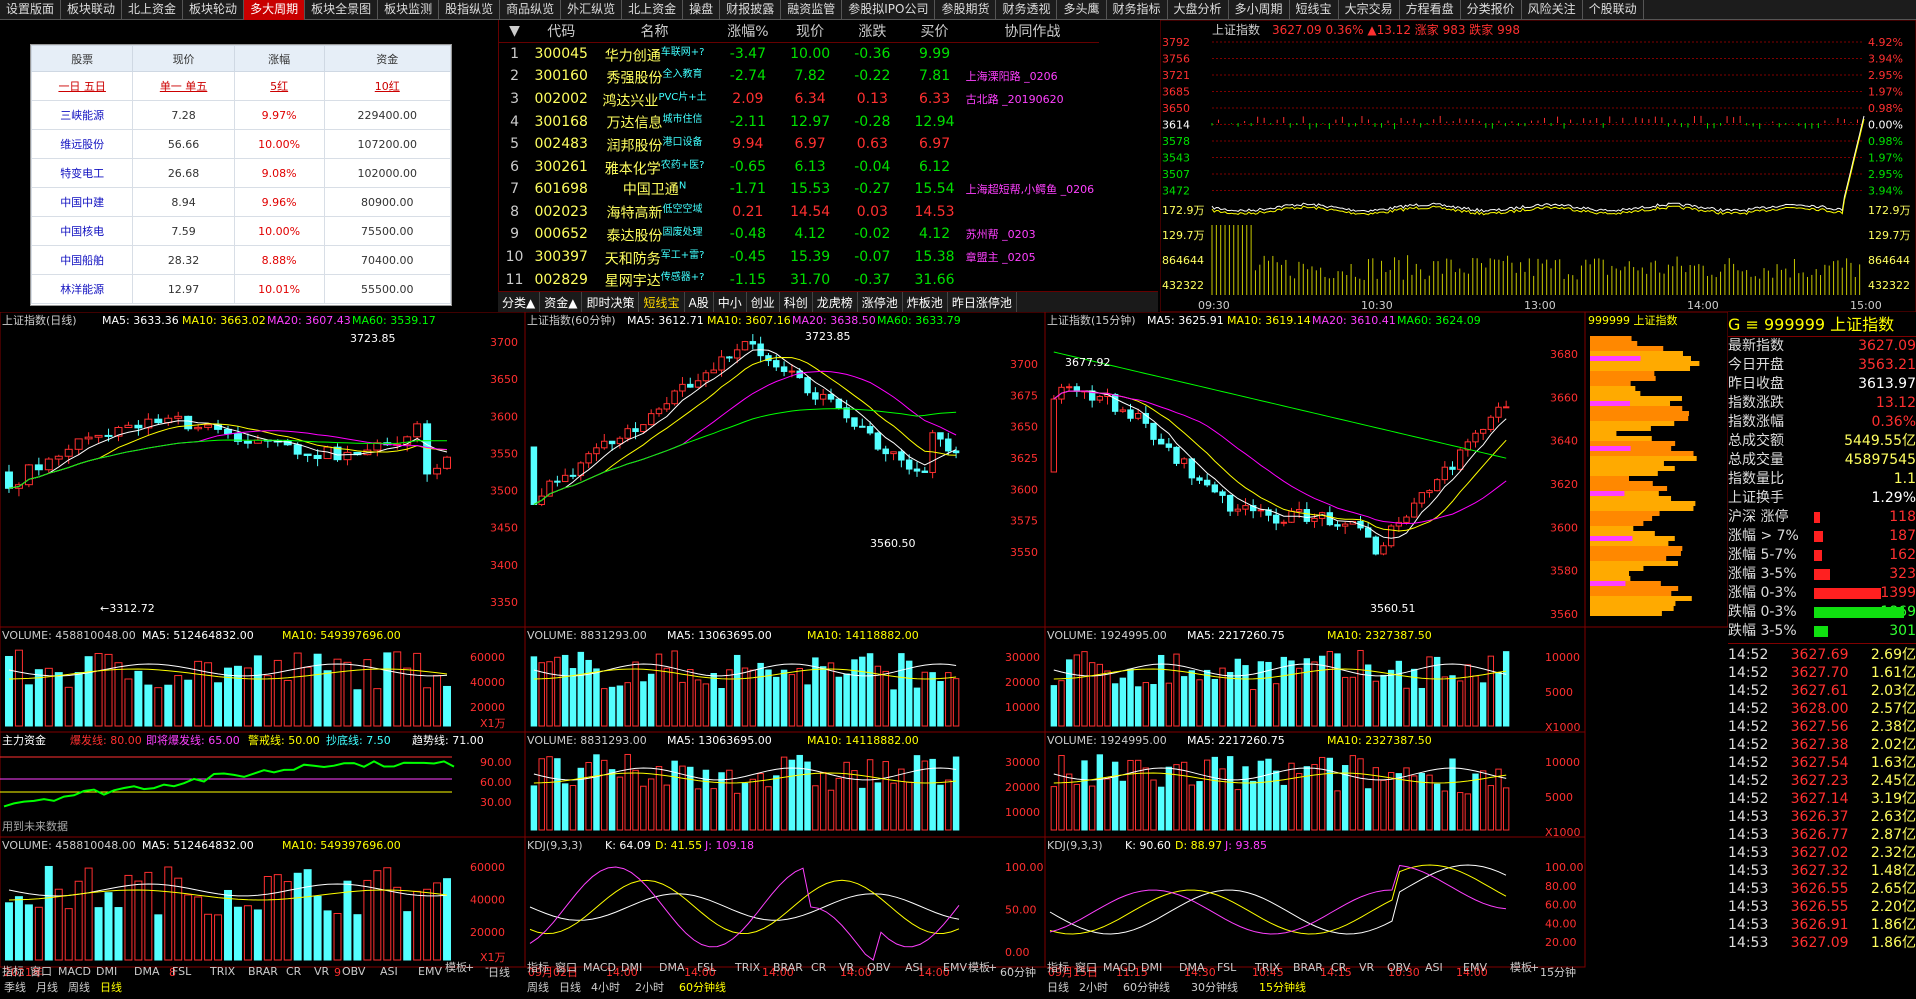 This screenshot has width=1916, height=999. I want to click on table-row: 1 300045 华力创通车联网+? -3.47 10.00 -0.36 9.99, so click(799, 53).